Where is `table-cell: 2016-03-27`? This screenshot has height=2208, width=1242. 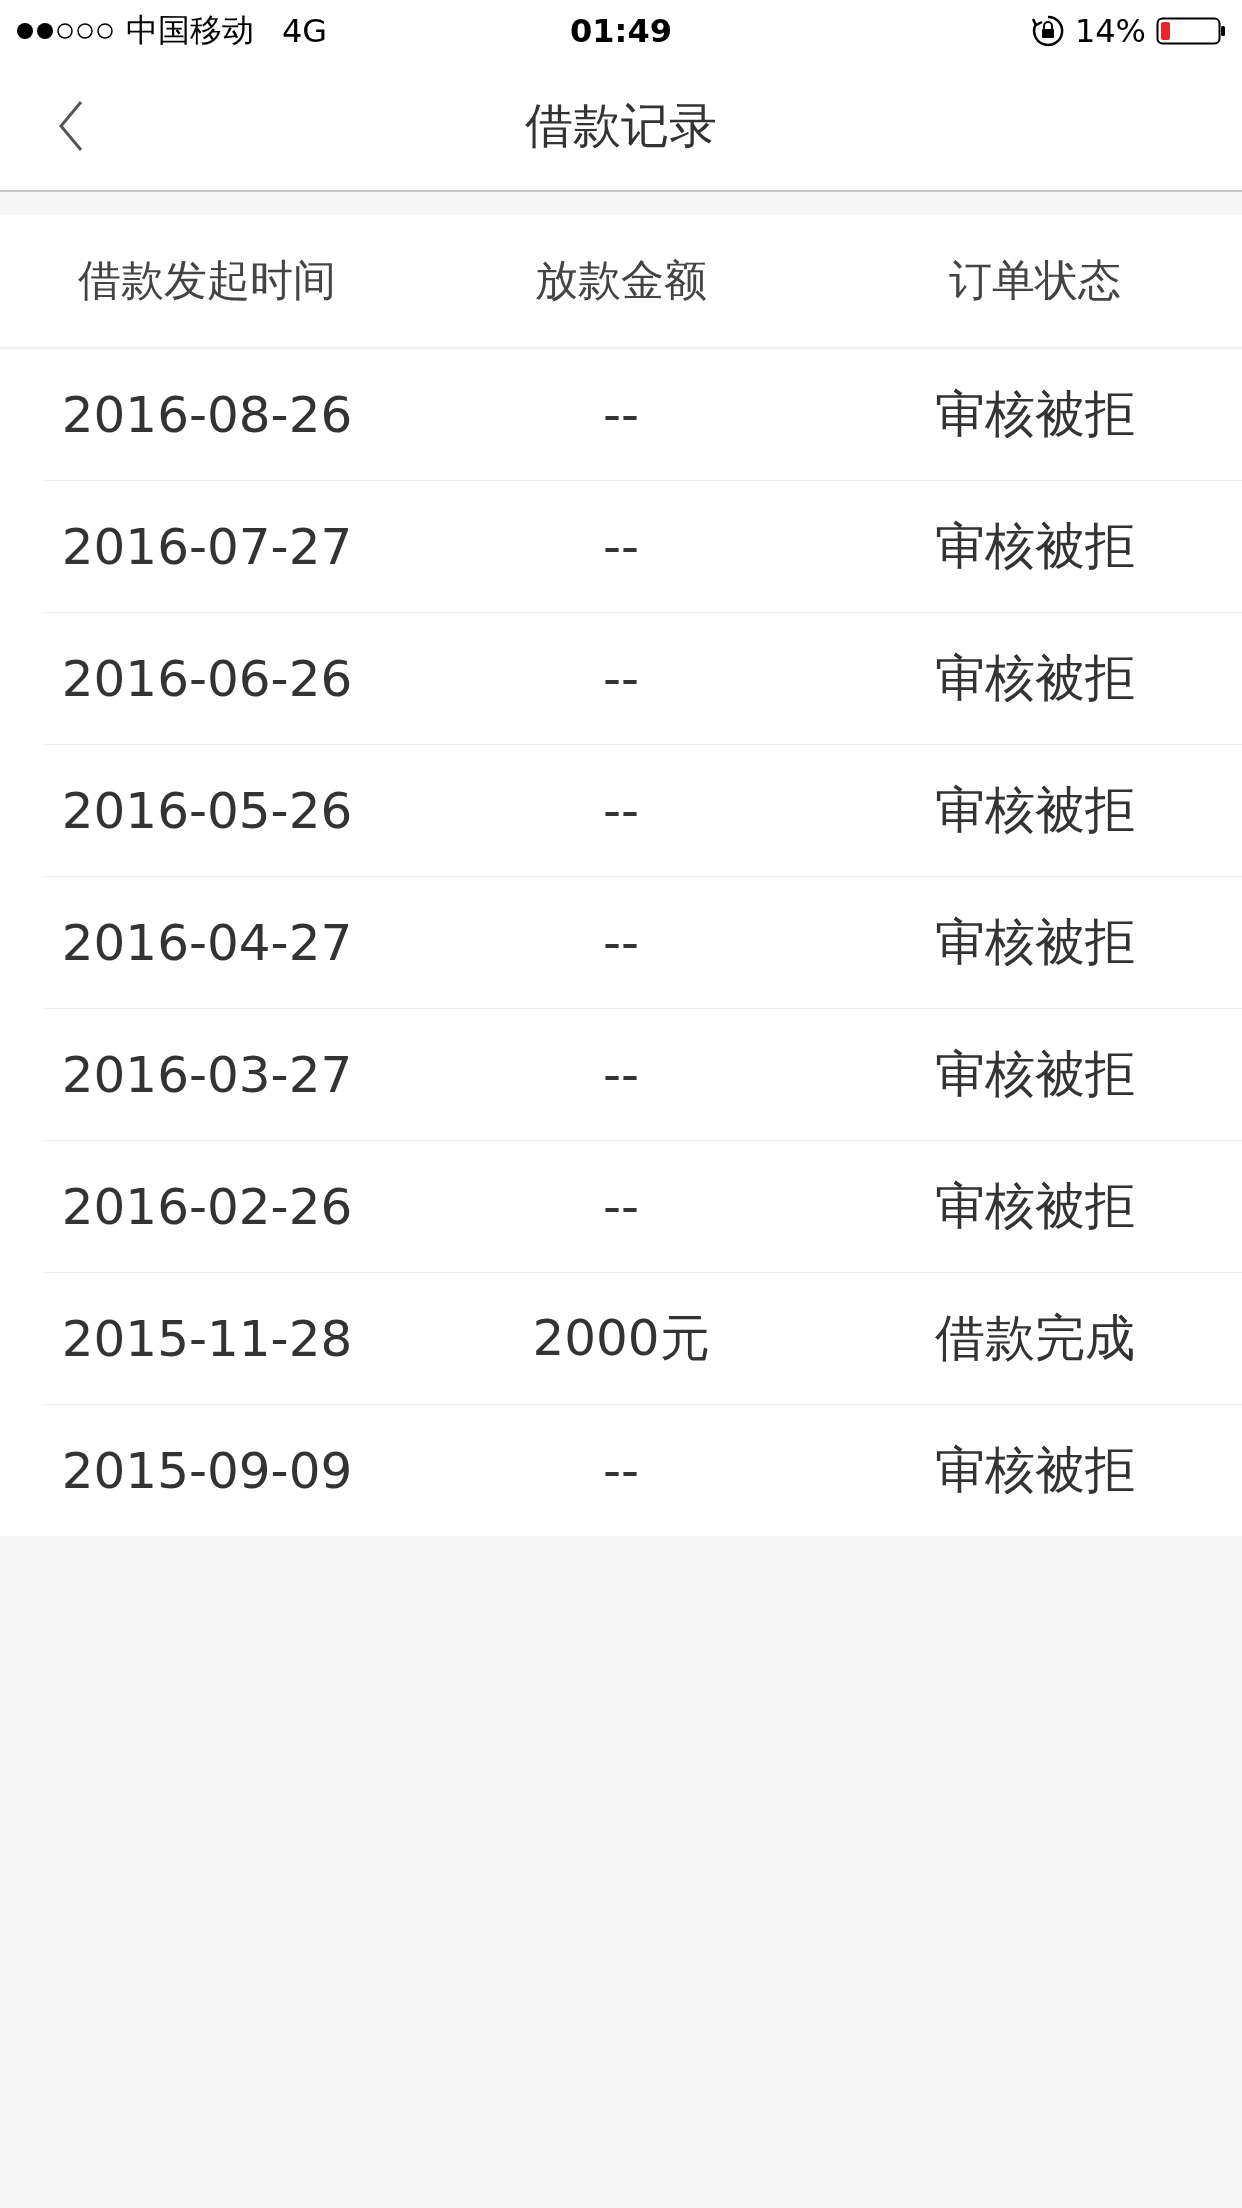 table-cell: 2016-03-27 is located at coordinates (207, 1074).